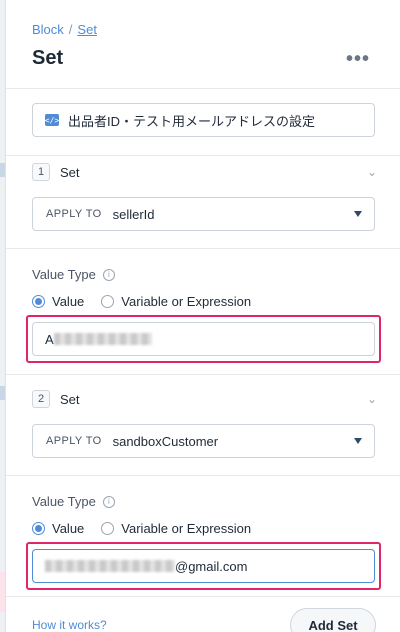 The image size is (400, 632). What do you see at coordinates (192, 121) in the screenshot?
I see `block-comment-text: 出品者ID・テスト用メールアドレスの設定` at bounding box center [192, 121].